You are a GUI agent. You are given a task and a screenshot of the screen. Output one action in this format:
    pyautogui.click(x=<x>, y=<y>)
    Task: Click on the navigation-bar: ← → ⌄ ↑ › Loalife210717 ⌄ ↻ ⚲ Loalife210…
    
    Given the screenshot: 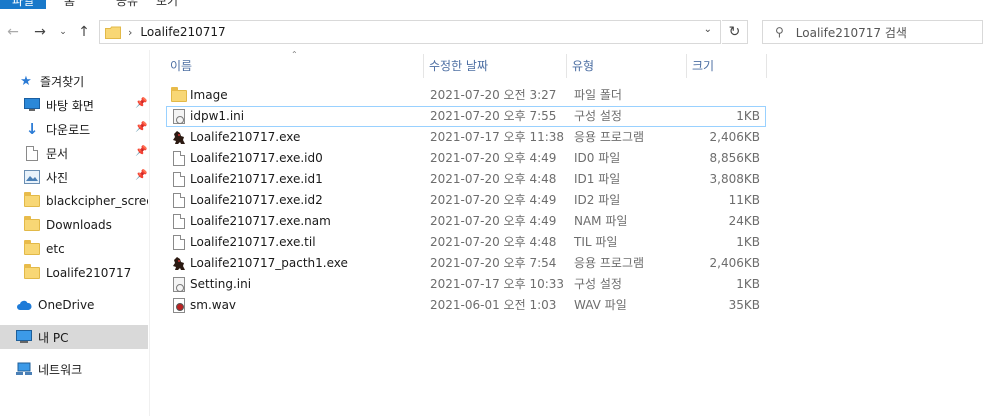 What is the action you would take?
    pyautogui.click(x=491, y=32)
    